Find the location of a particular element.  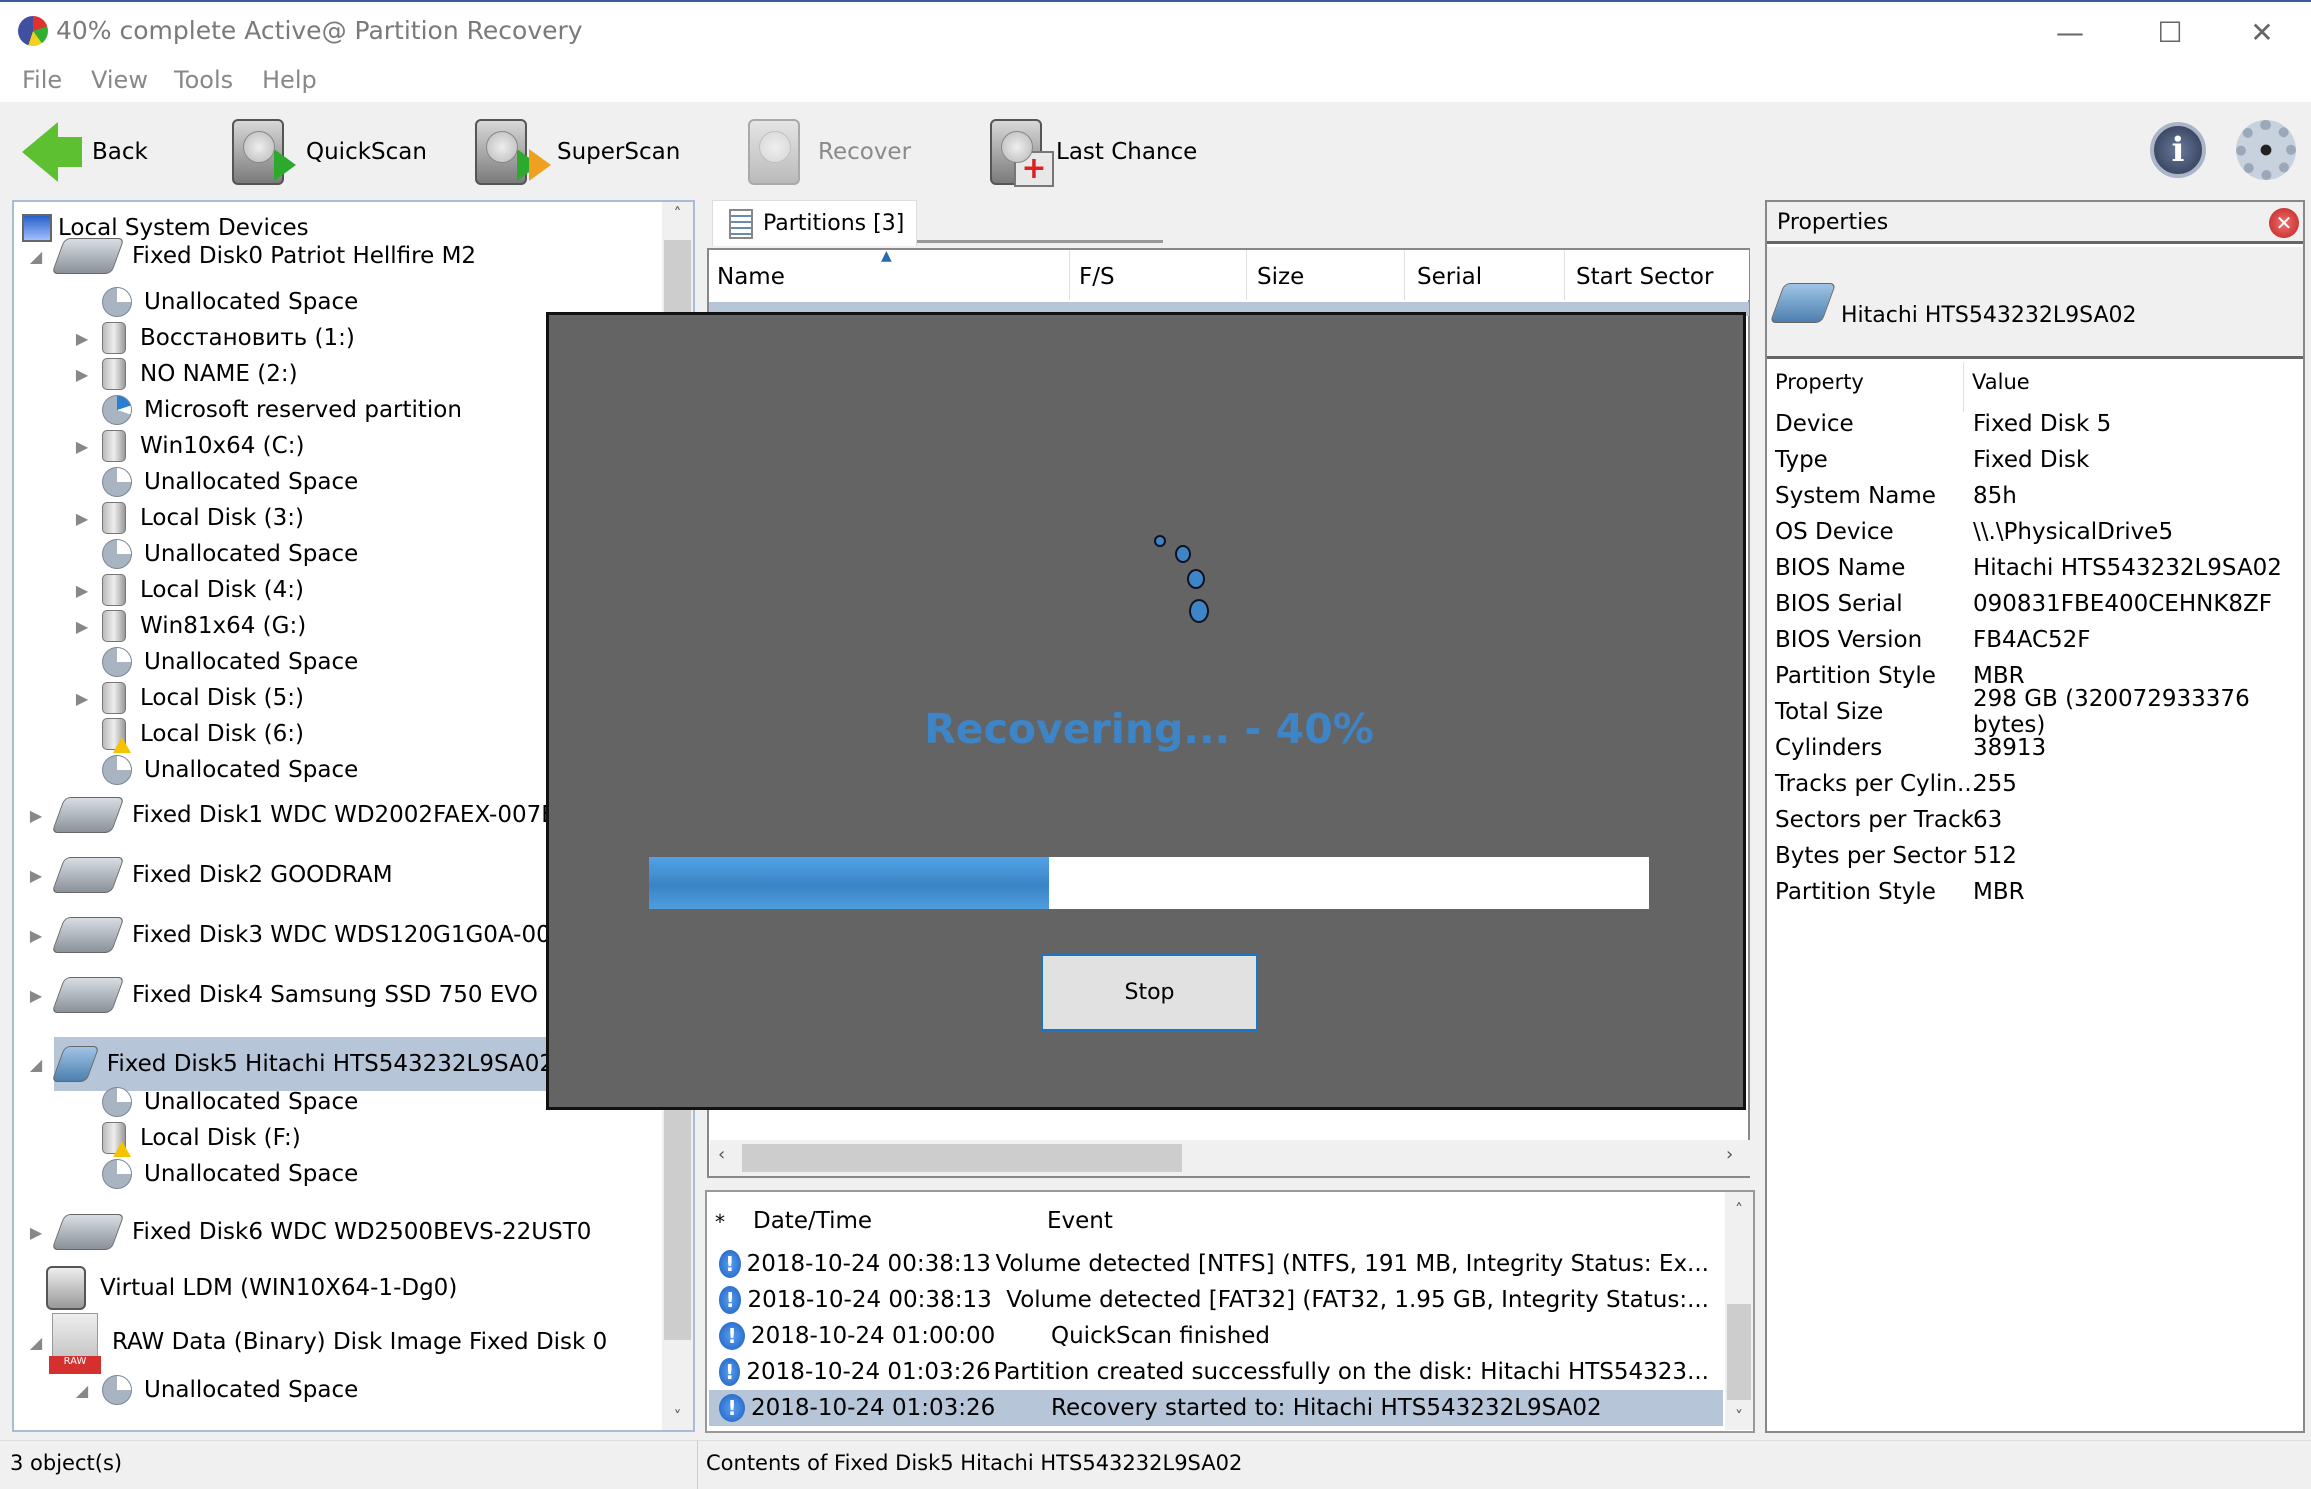

tree-item: ◢ Fixed Disk0 Patriot Hellfire M2 is located at coordinates (245, 256).